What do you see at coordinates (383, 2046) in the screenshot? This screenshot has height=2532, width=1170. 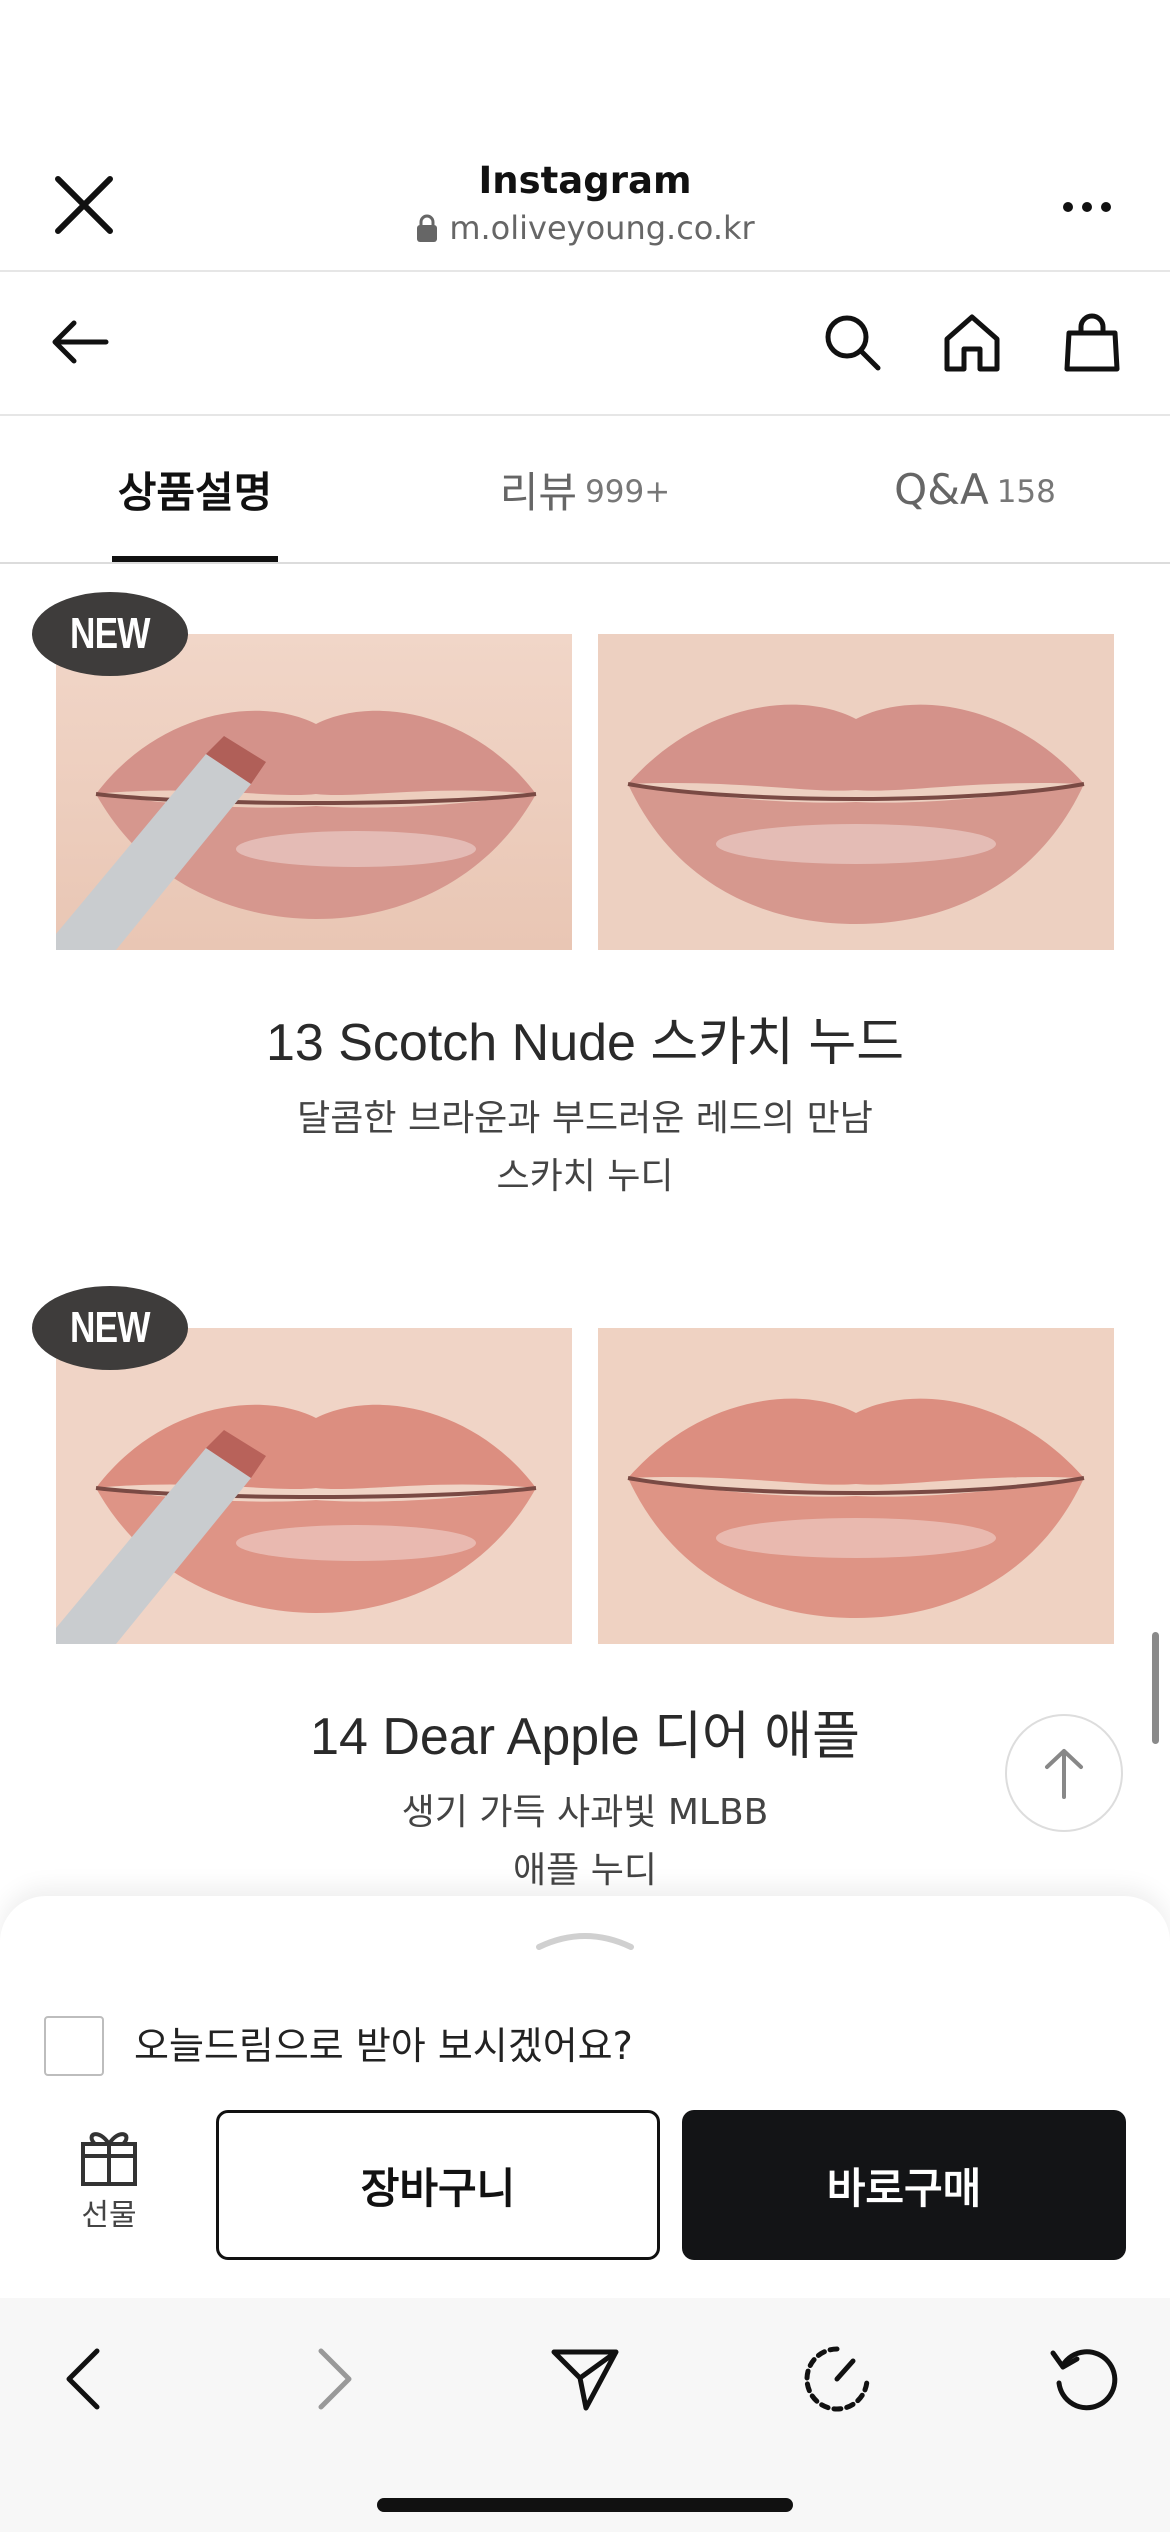 I see `today-dream-label: 오늘드림으로 받아 보시겠어요?` at bounding box center [383, 2046].